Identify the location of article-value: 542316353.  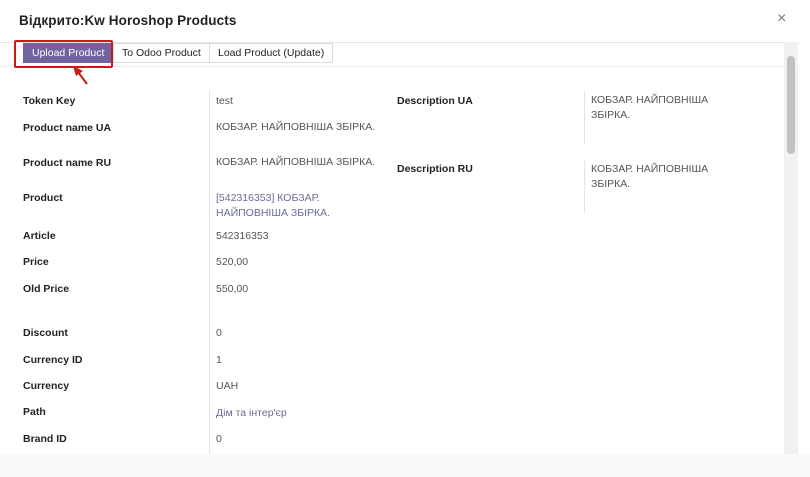
(242, 236).